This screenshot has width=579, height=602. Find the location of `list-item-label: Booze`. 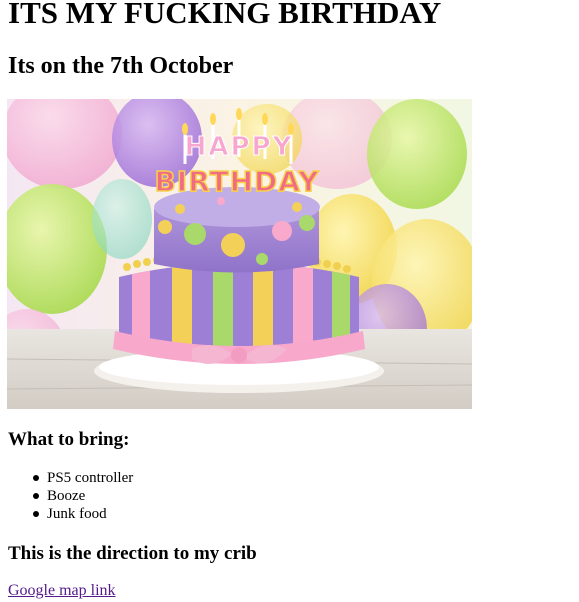

list-item-label: Booze is located at coordinates (66, 496).